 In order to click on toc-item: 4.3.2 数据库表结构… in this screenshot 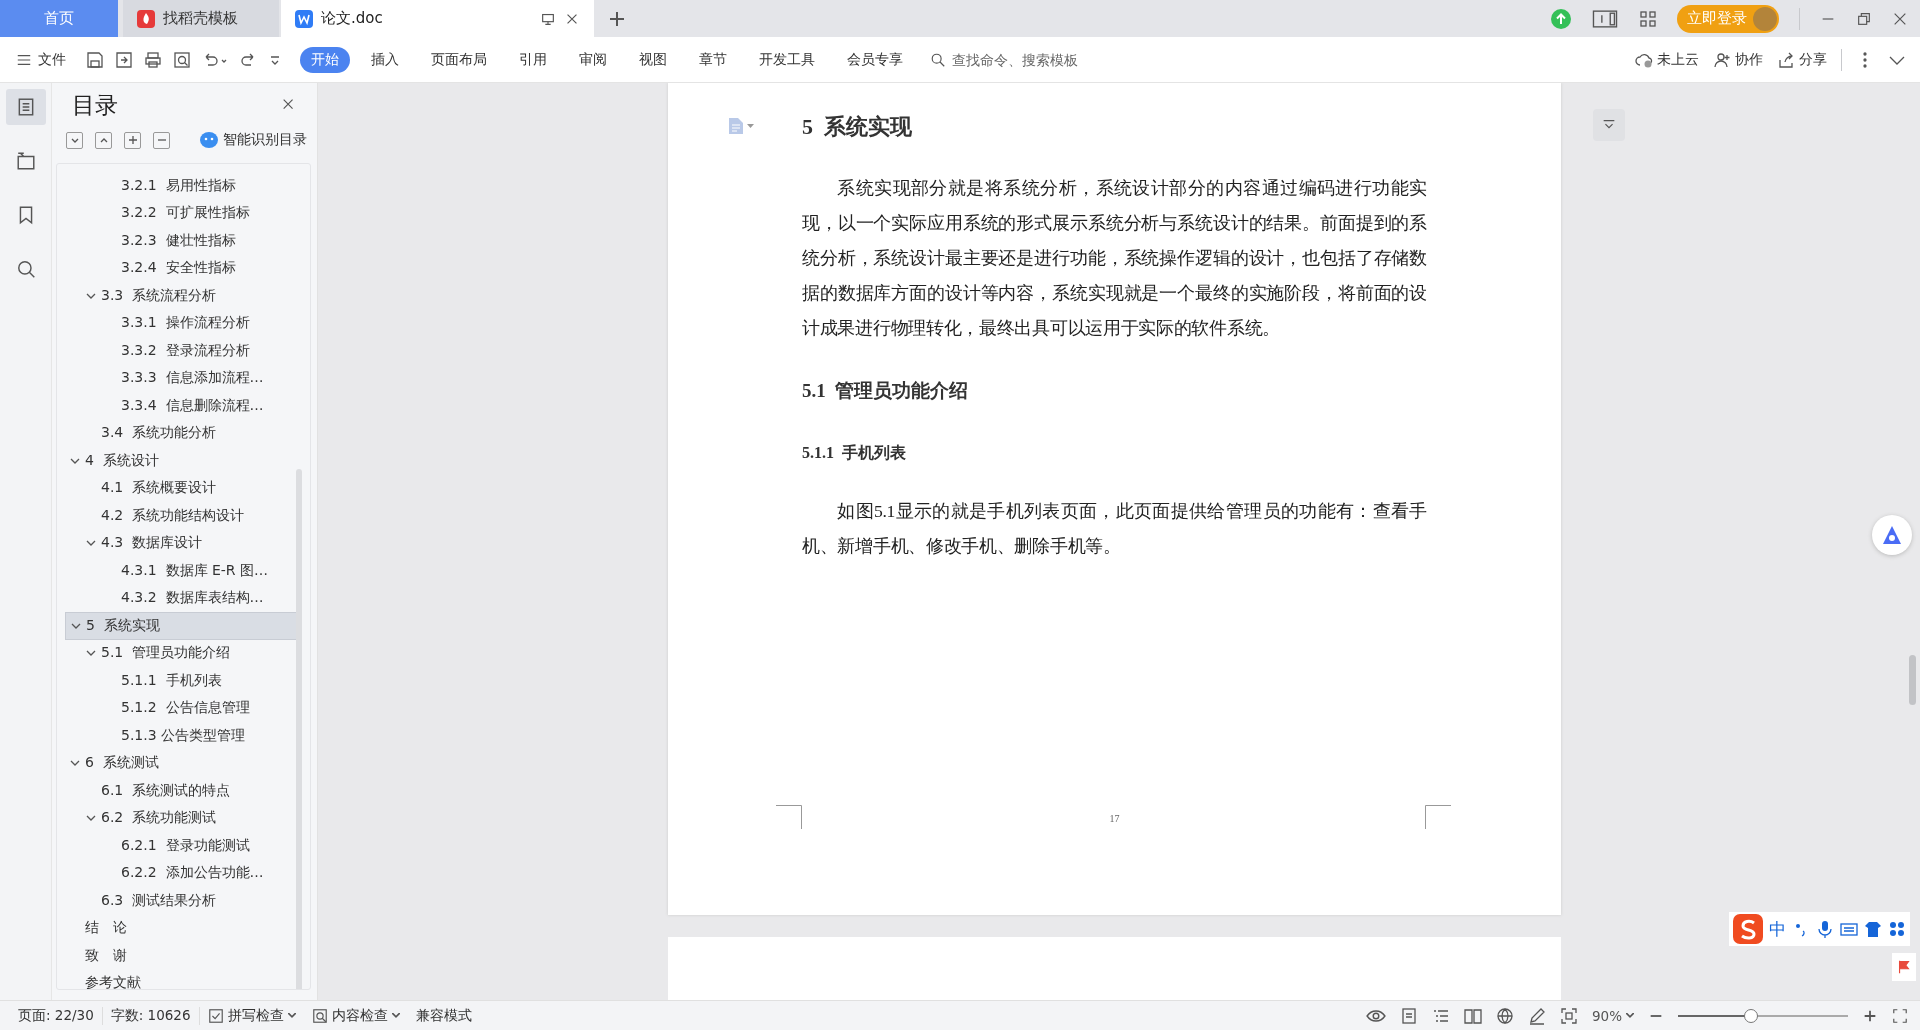, I will do `click(181, 598)`.